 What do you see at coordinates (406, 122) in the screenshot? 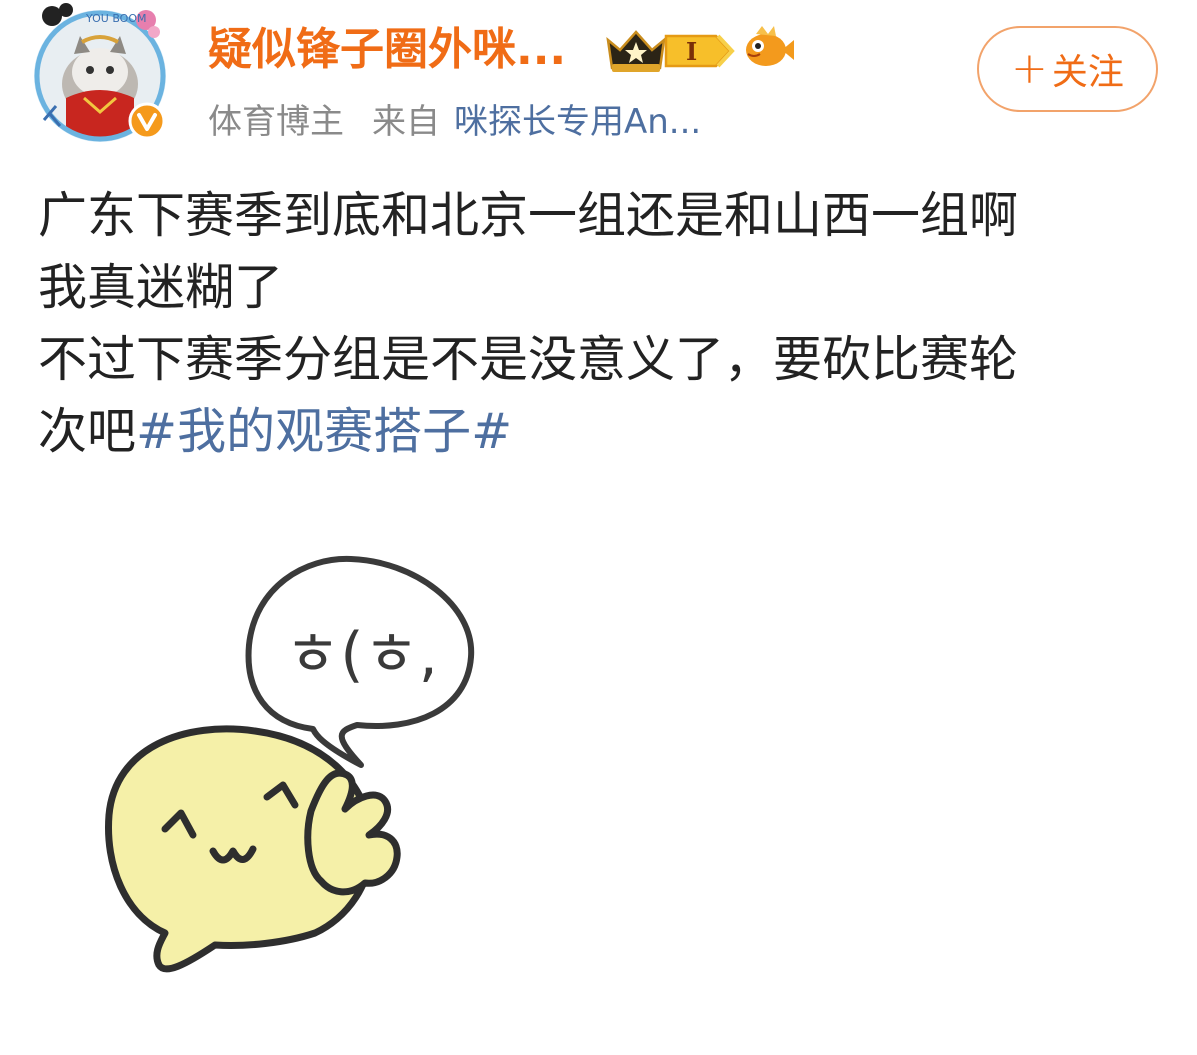
I see `from-label: 来自` at bounding box center [406, 122].